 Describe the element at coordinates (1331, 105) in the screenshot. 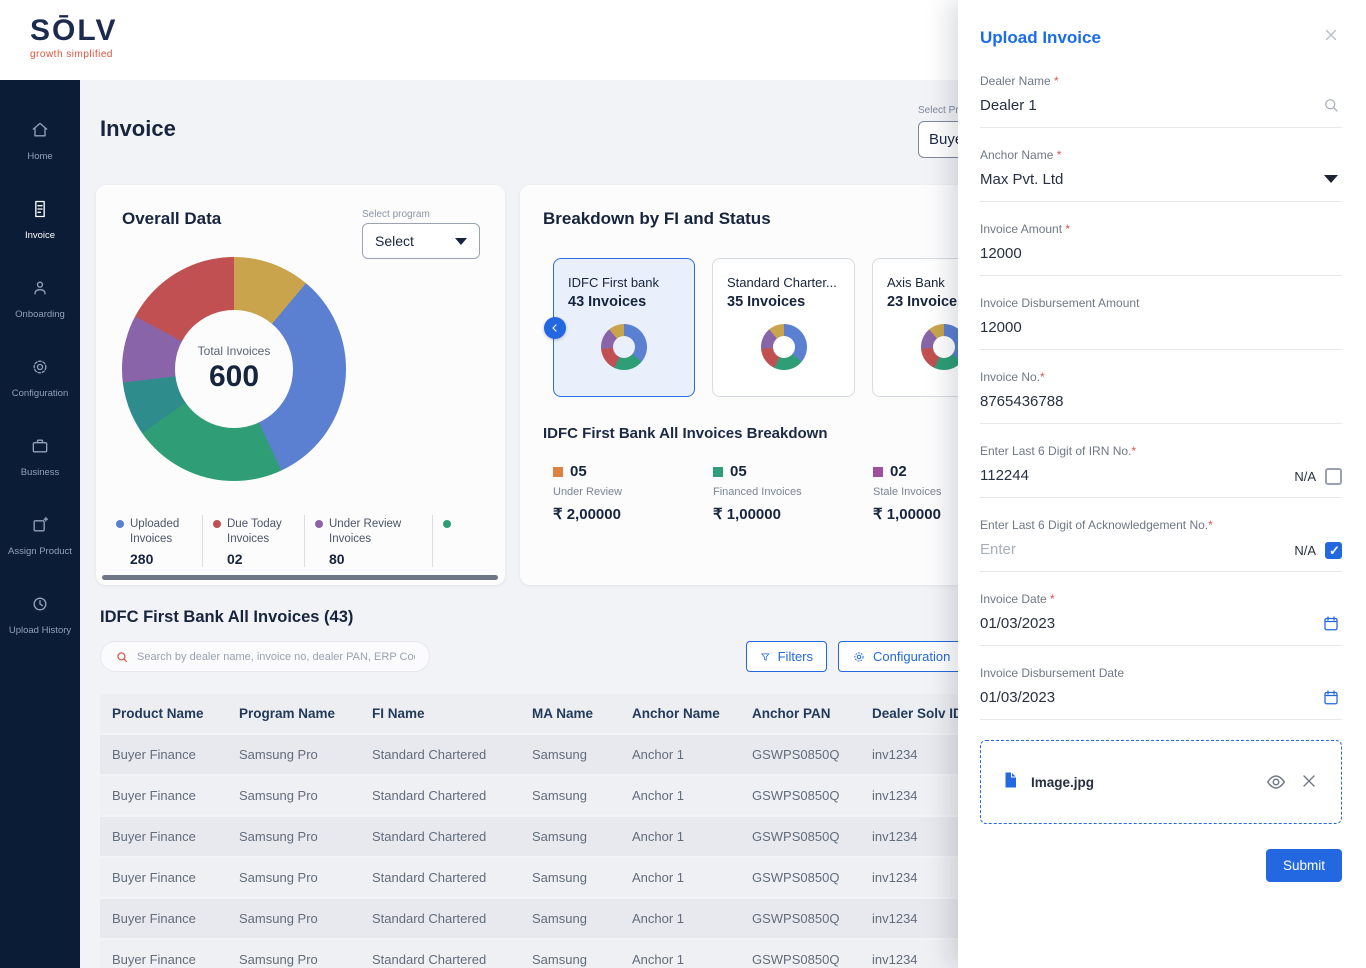

I see `search-icon` at that location.